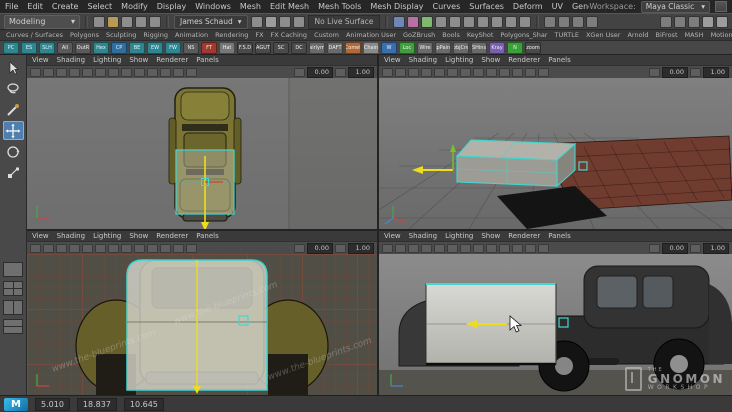 This screenshot has width=732, height=412. What do you see at coordinates (566, 35) in the screenshot?
I see `shelf-tab: TURTLE` at bounding box center [566, 35].